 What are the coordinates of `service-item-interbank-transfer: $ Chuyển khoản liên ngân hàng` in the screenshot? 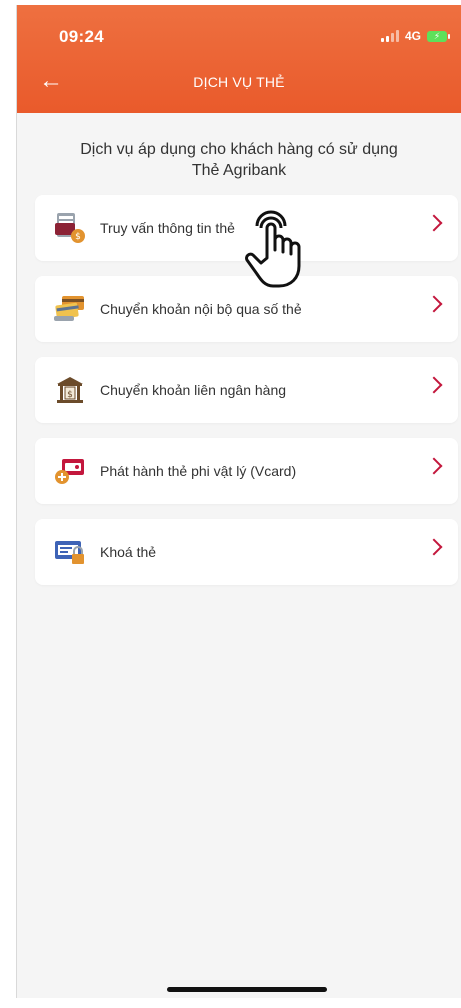 It's located at (246, 390).